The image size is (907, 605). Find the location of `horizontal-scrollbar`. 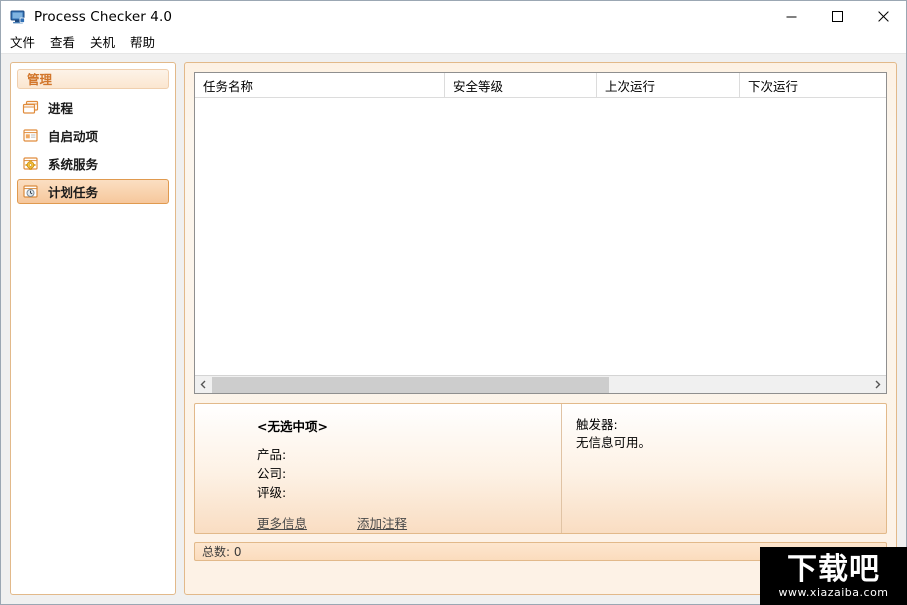

horizontal-scrollbar is located at coordinates (540, 384).